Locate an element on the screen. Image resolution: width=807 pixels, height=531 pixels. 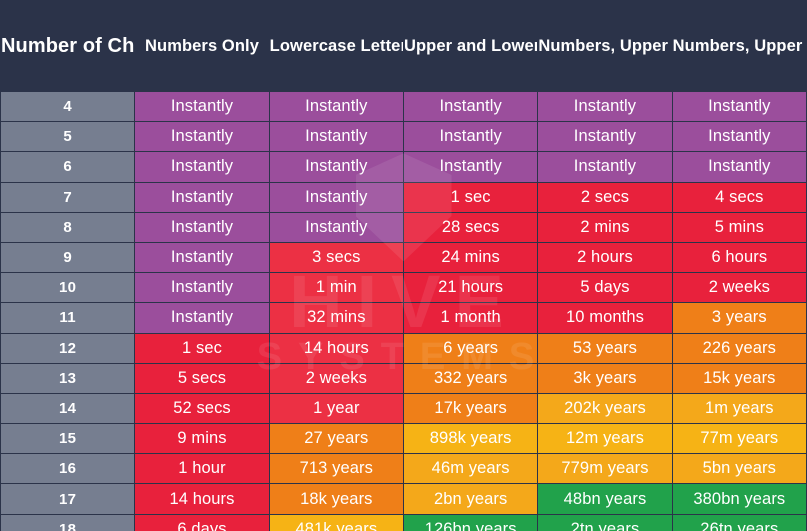
row-label-character-count: 6 is located at coordinates (68, 167).